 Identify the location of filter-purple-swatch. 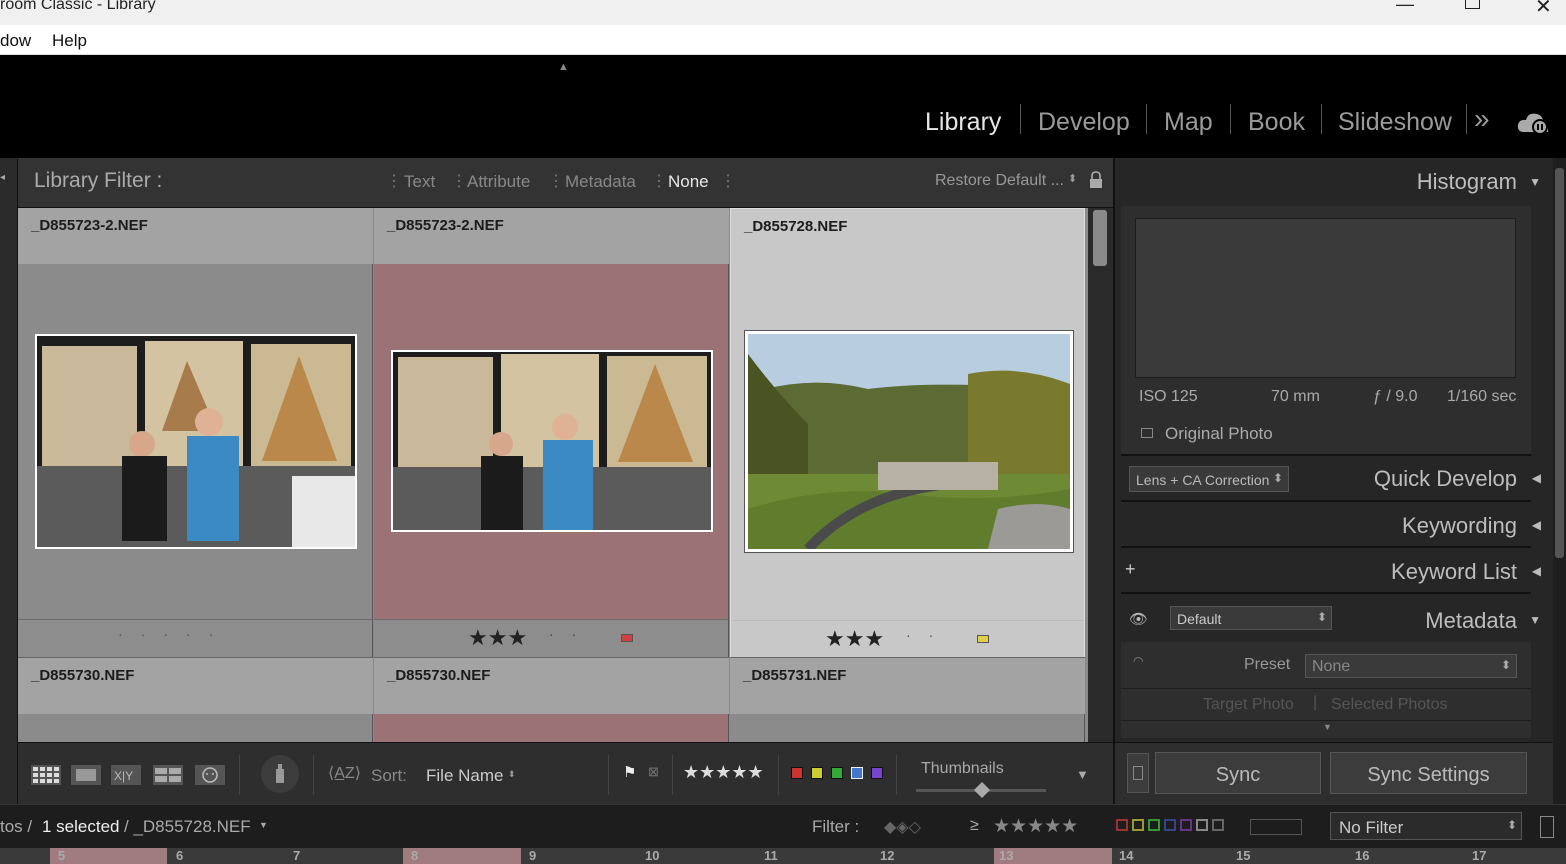
(1186, 825).